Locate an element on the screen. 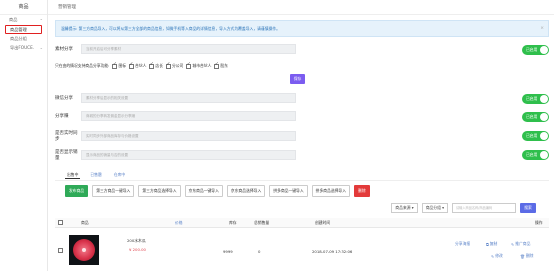 This screenshot has width=554, height=271. sidebar-item-export: 导出FOUCE. ⌄ is located at coordinates (23, 47).